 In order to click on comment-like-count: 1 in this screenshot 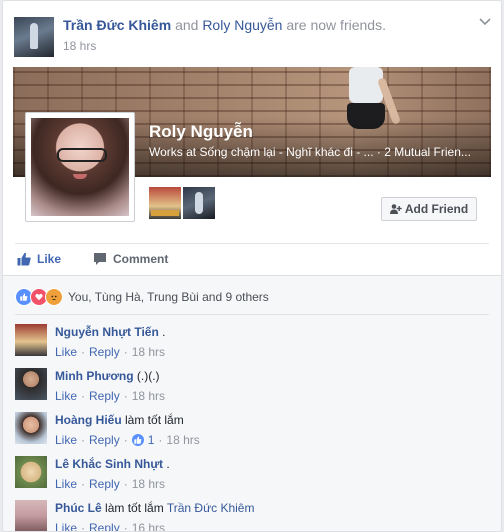, I will do `click(151, 440)`.